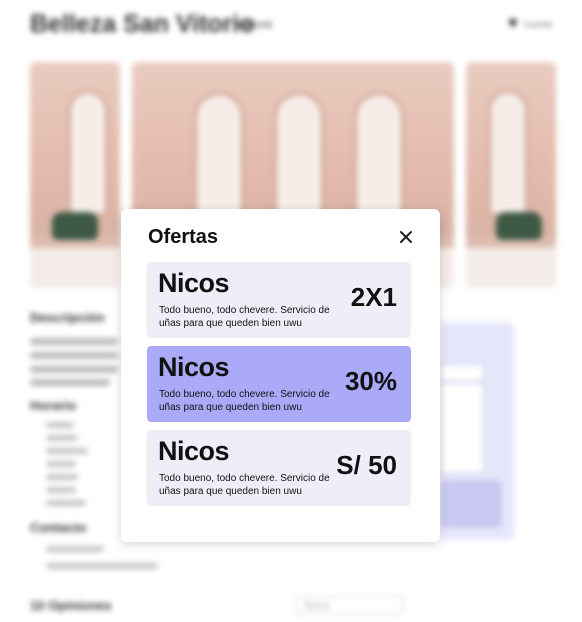 The image size is (582, 622). Describe the element at coordinates (255, 25) in the screenshot. I see `status-badge: NUEVO` at that location.